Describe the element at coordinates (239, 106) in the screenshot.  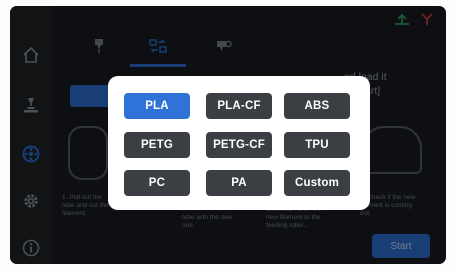
I see `material-option-pla-cf: PLA-CF` at that location.